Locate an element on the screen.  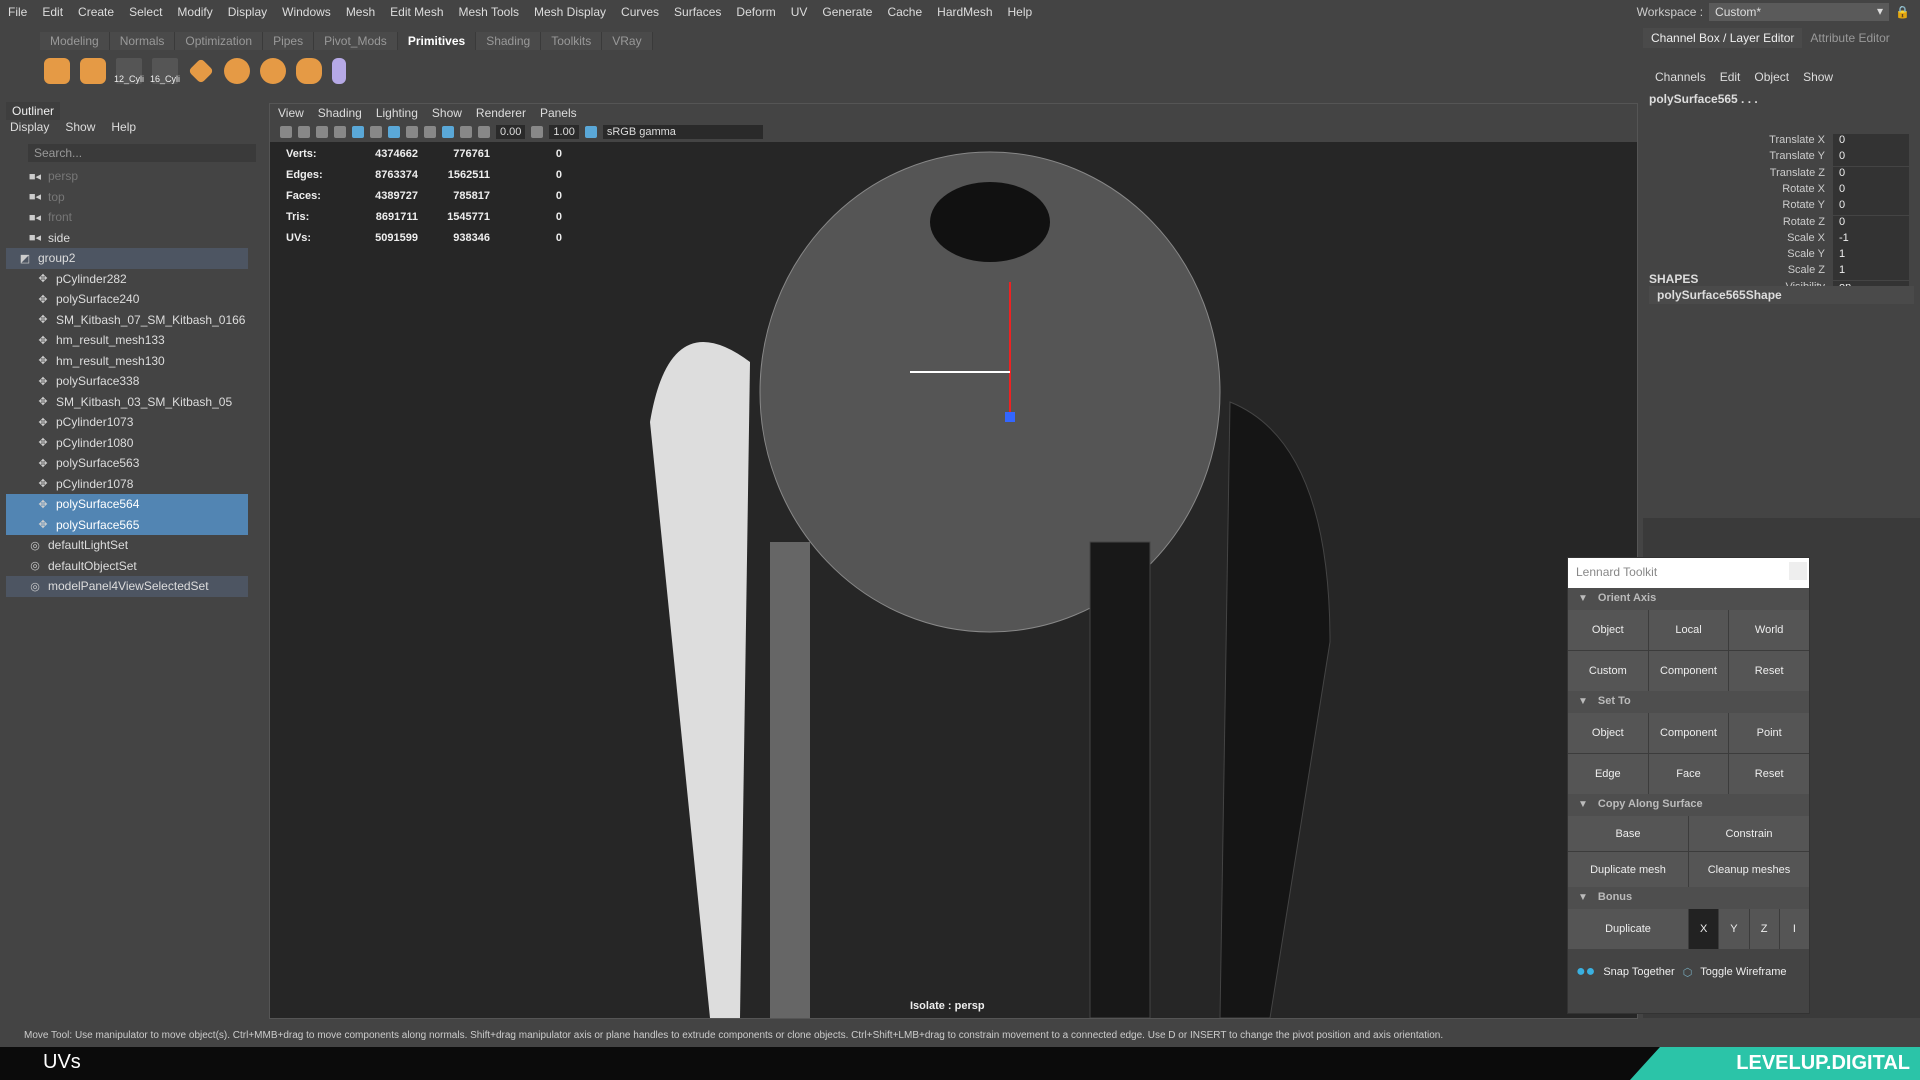
outliner-item: ✥ pCylinder1080 is located at coordinates (127, 443).